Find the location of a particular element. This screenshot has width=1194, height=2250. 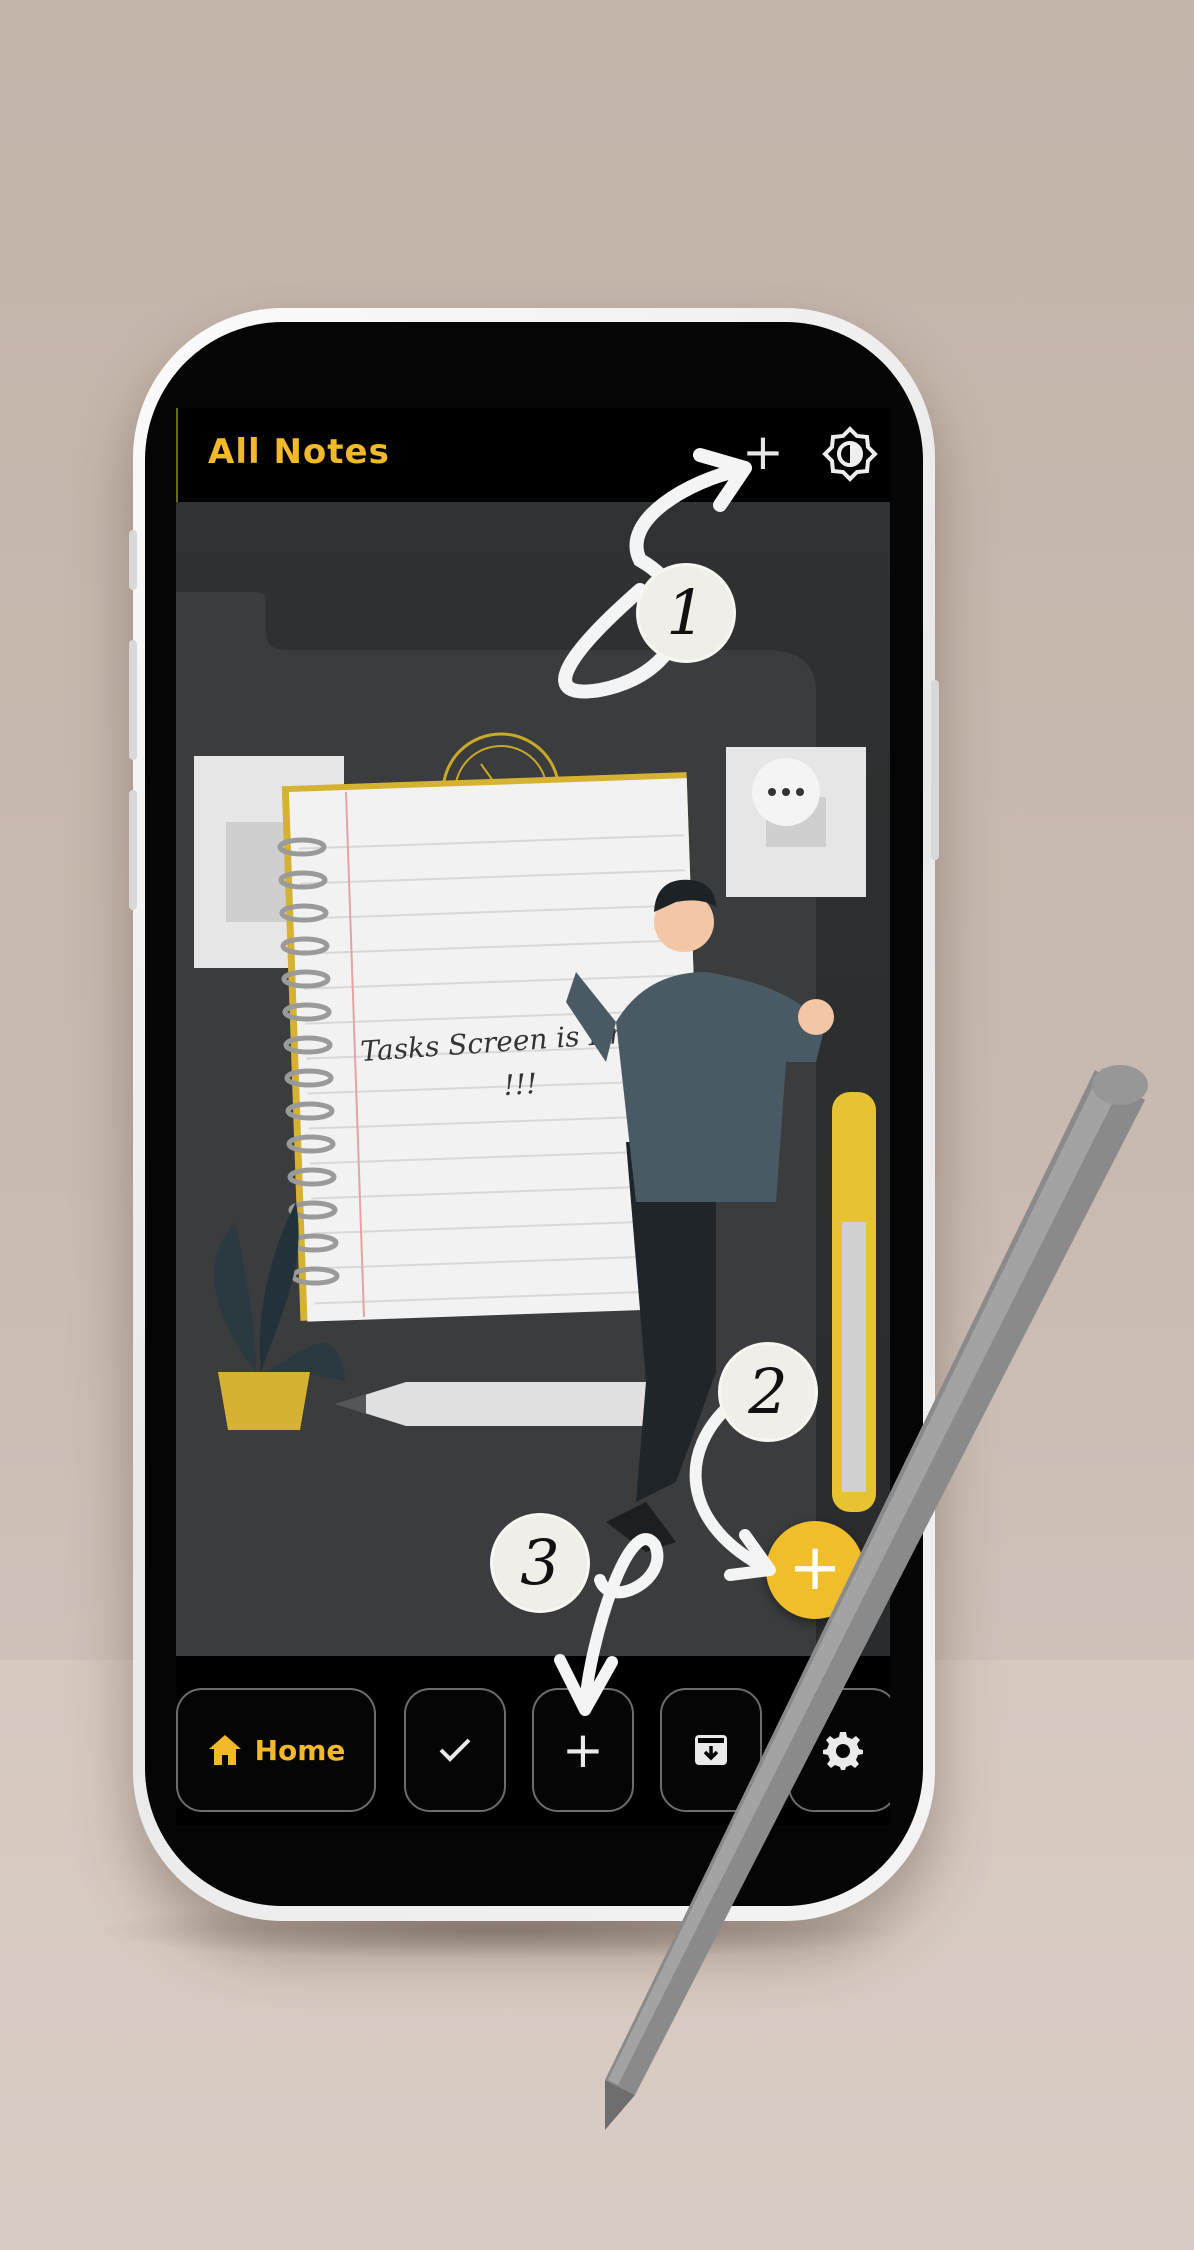

callout-2: 2 is located at coordinates (768, 1392).